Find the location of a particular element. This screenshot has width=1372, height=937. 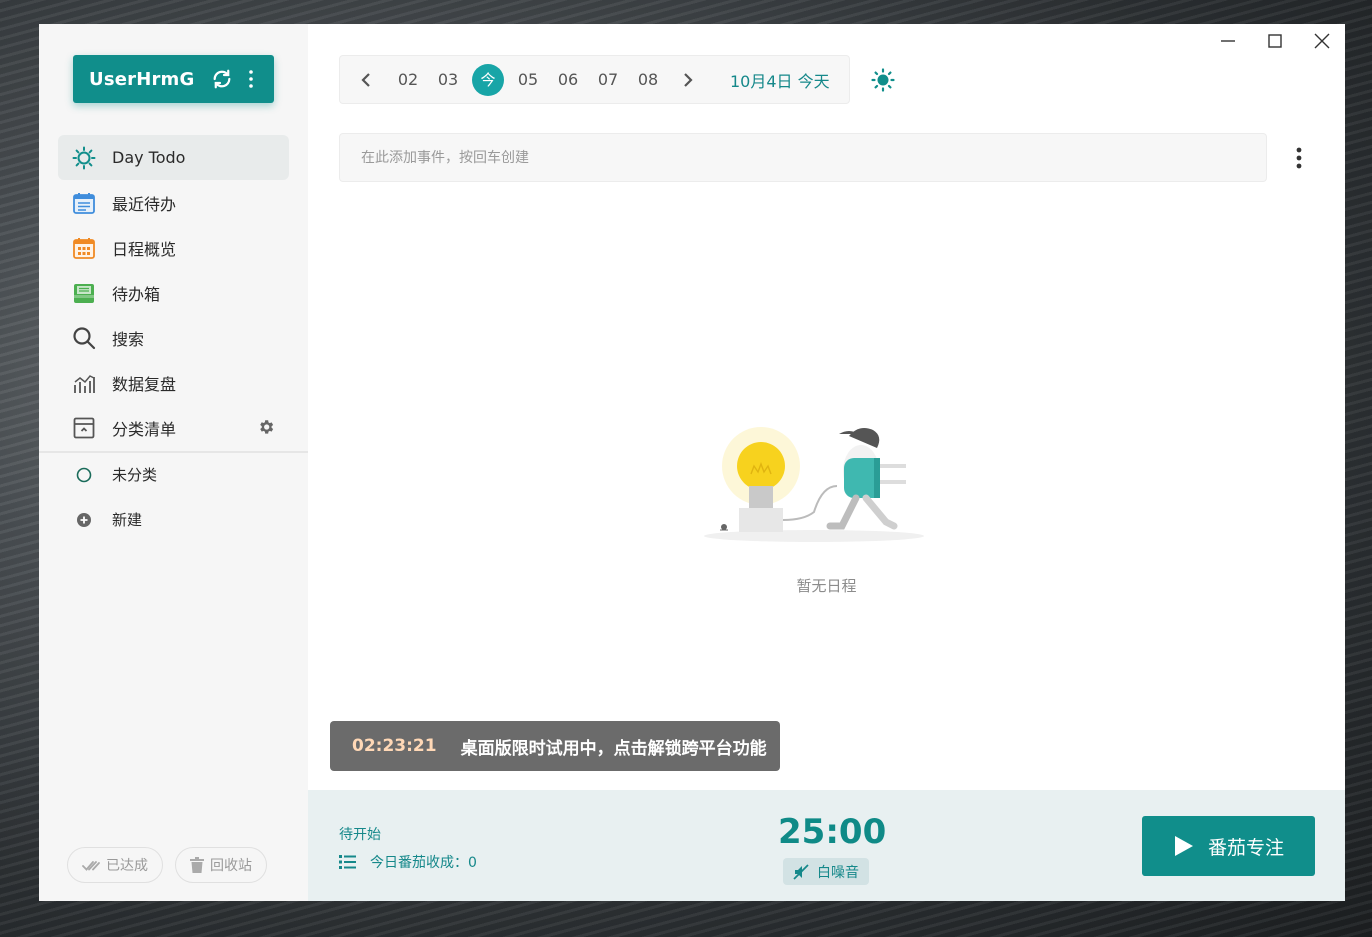

next-week-button is located at coordinates (688, 80).